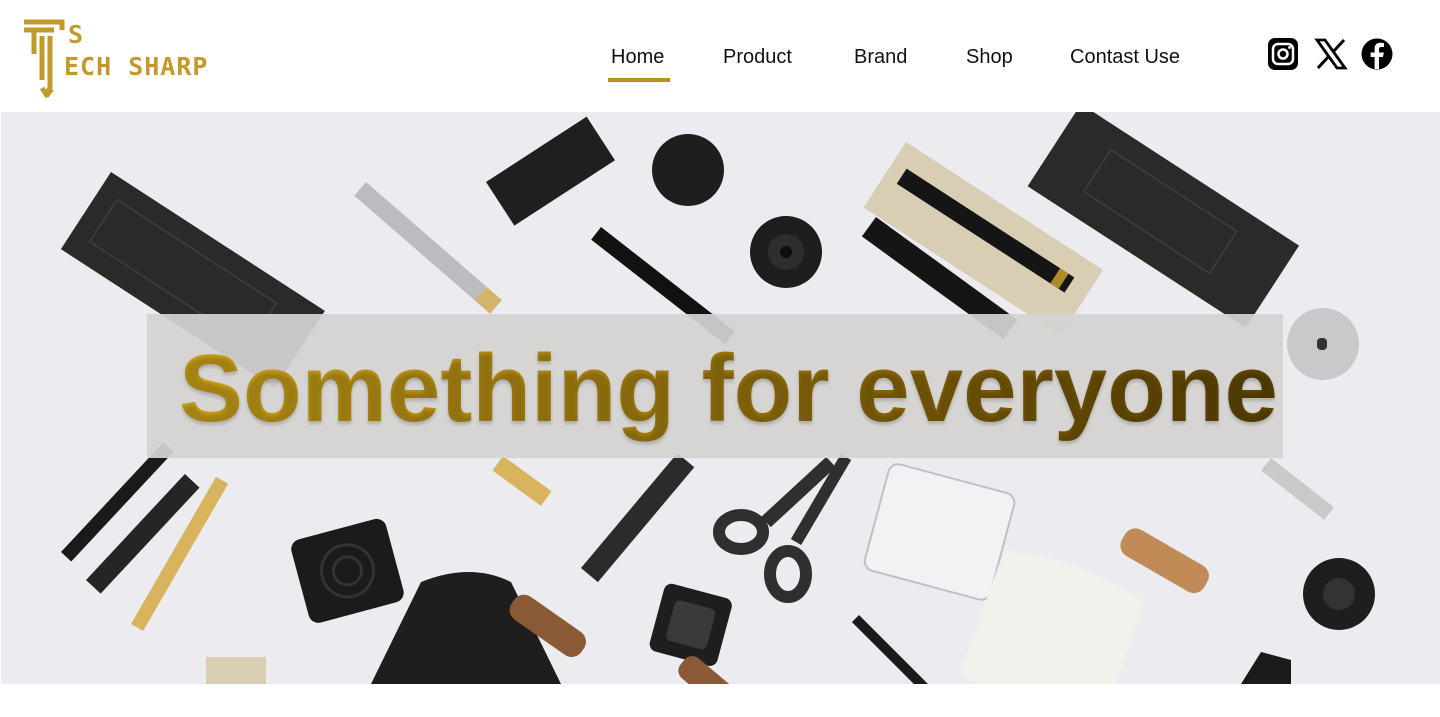  What do you see at coordinates (1331, 54) in the screenshot?
I see `x-twitter-icon` at bounding box center [1331, 54].